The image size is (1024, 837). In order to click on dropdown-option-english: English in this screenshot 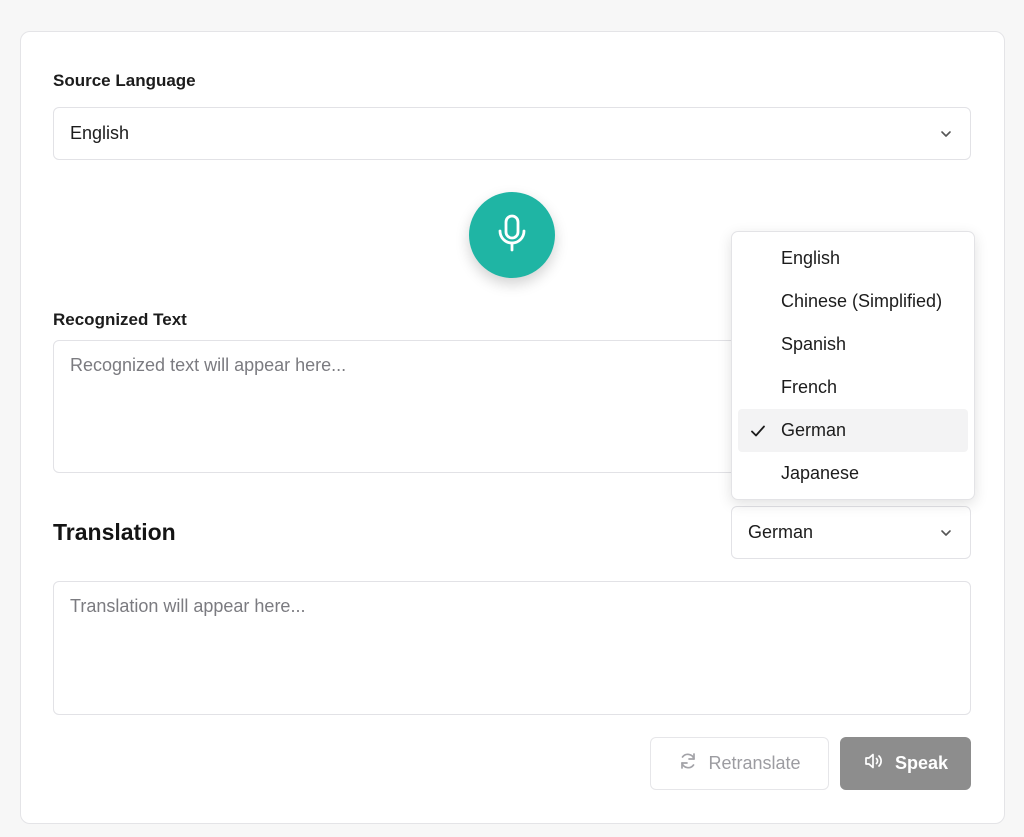, I will do `click(853, 258)`.